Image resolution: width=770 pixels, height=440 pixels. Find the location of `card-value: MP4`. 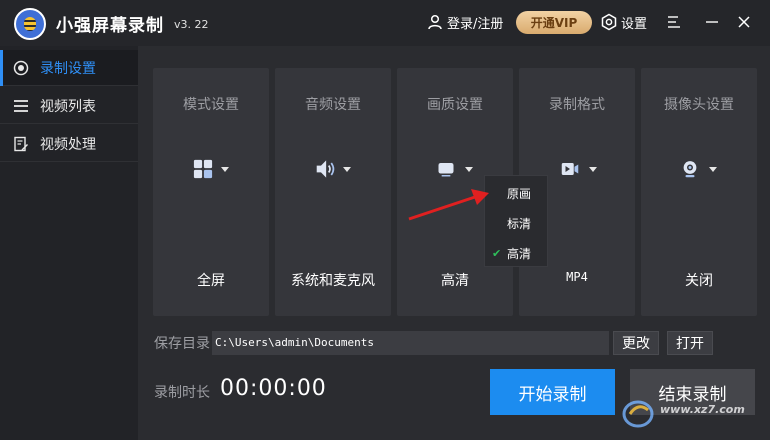

card-value: MP4 is located at coordinates (577, 277).